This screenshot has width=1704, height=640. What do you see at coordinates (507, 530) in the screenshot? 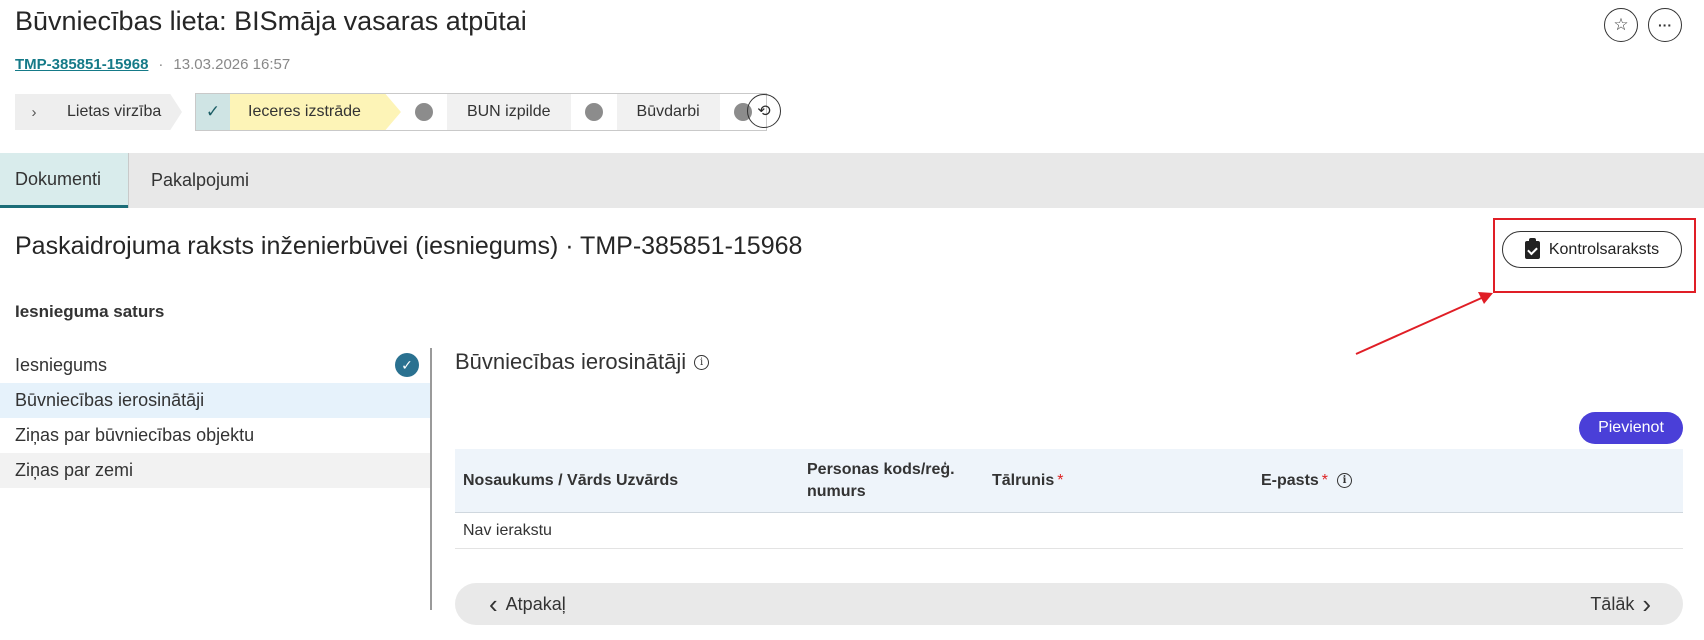
I see `empty-state-text: Nav ierakstu` at bounding box center [507, 530].